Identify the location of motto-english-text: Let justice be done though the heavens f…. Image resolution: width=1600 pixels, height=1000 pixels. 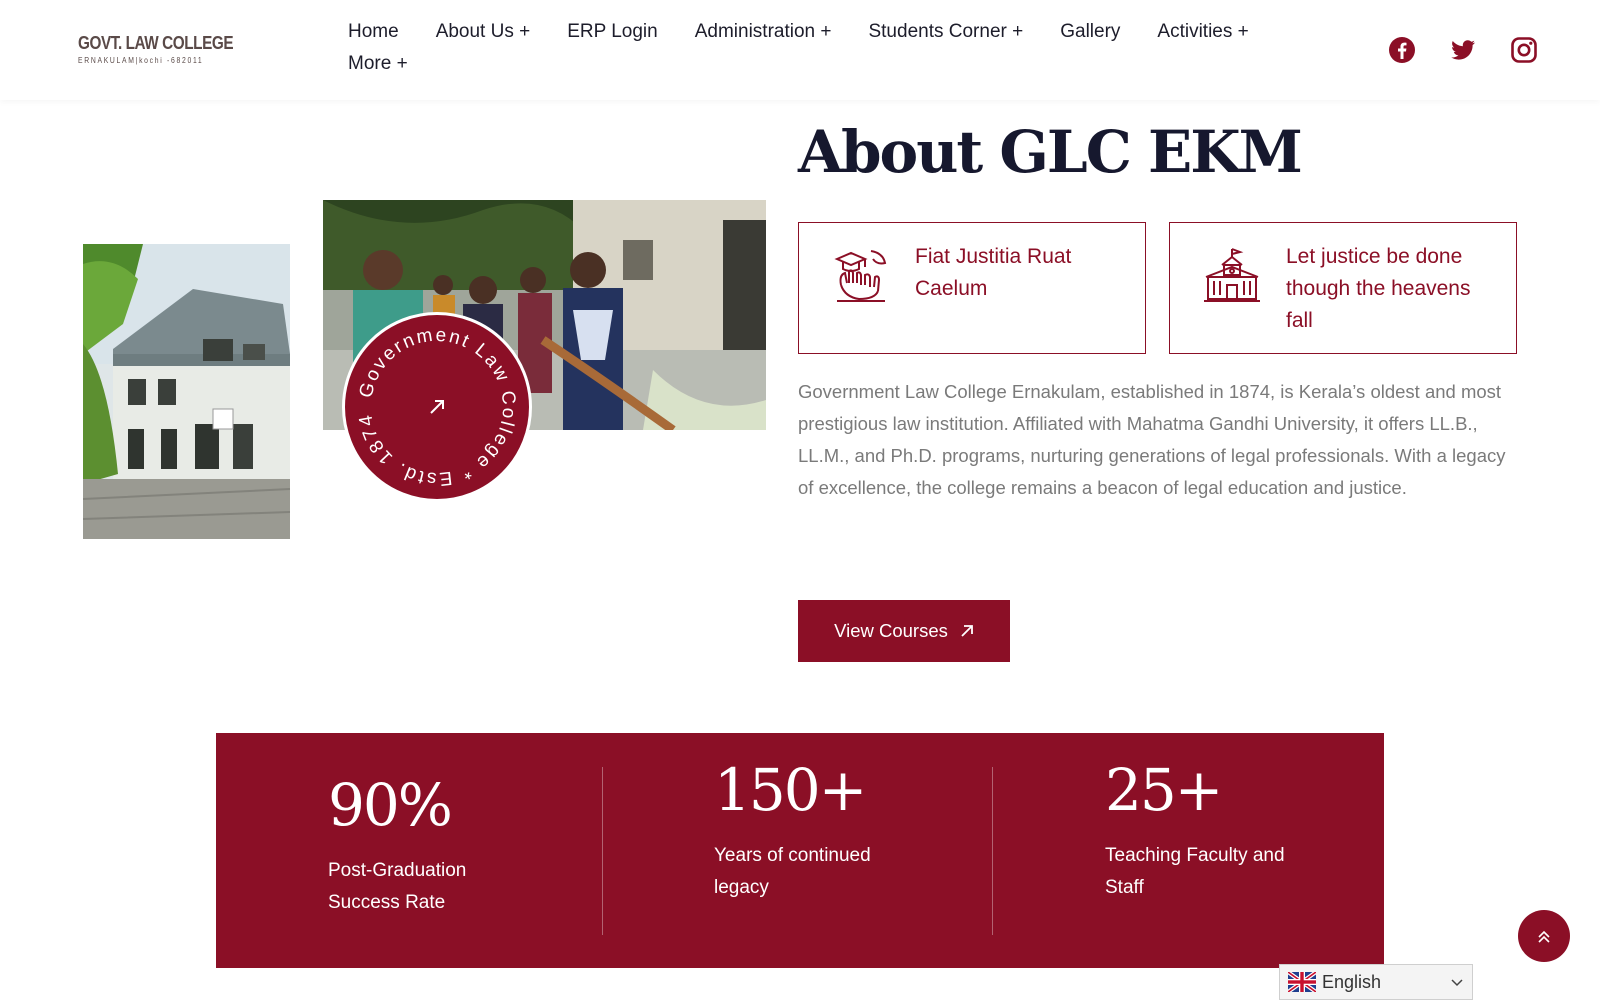
(1378, 288).